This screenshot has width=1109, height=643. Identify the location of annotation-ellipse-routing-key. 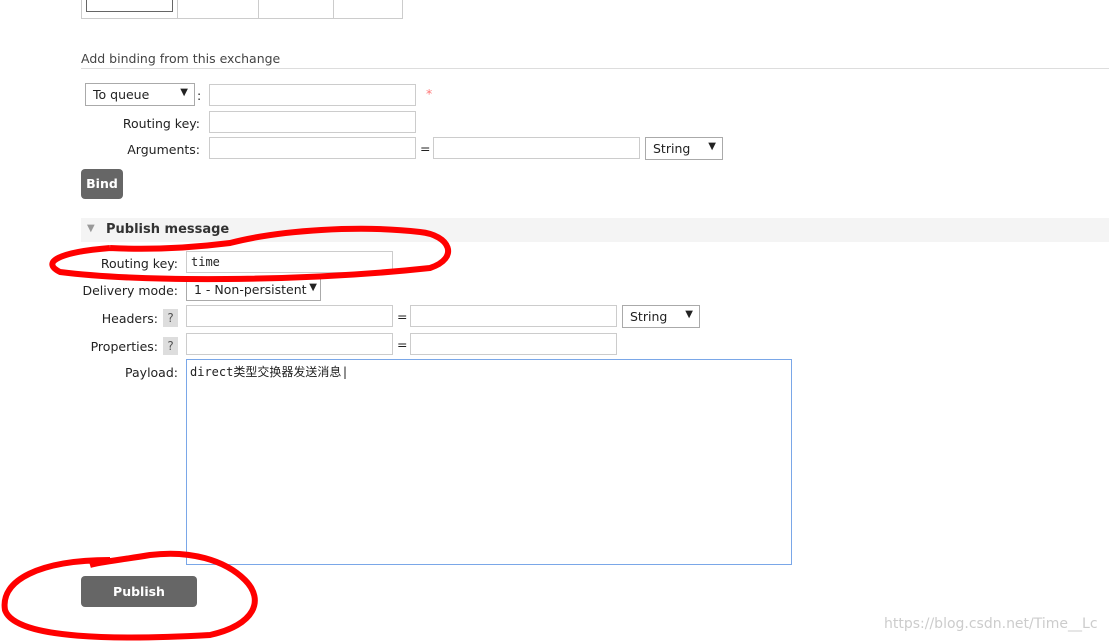
(250, 254).